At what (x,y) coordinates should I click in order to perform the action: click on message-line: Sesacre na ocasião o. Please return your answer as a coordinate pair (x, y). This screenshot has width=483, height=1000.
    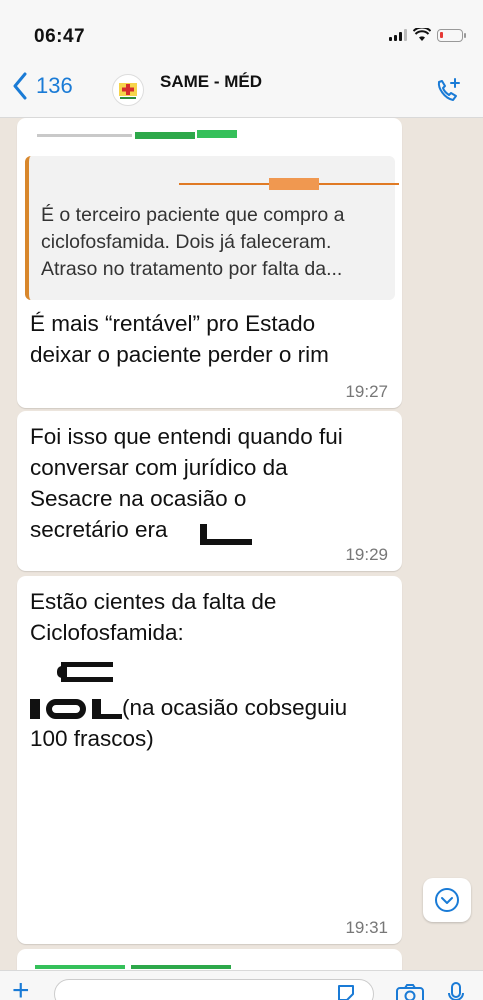
    Looking at the image, I should click on (138, 498).